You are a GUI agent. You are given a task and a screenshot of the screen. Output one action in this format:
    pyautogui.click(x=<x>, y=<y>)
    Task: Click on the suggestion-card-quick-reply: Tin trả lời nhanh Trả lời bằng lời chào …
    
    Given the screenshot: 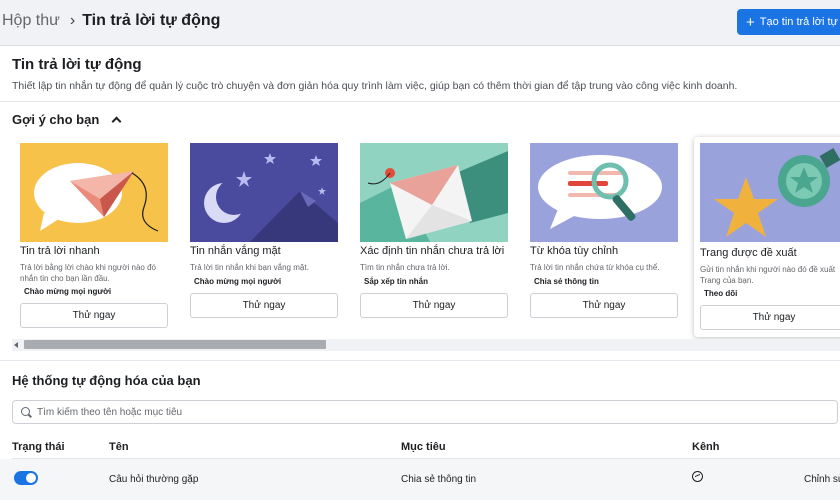 What is the action you would take?
    pyautogui.click(x=96, y=235)
    